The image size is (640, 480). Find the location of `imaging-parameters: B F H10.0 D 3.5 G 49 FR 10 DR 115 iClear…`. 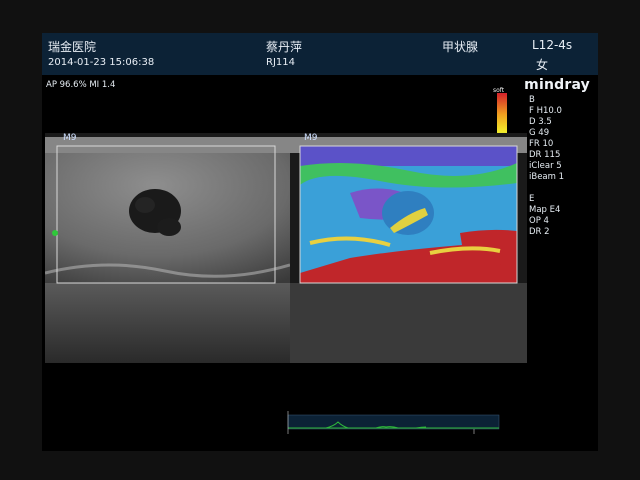

imaging-parameters: B F H10.0 D 3.5 G 49 FR 10 DR 115 iClear… is located at coordinates (546, 166).